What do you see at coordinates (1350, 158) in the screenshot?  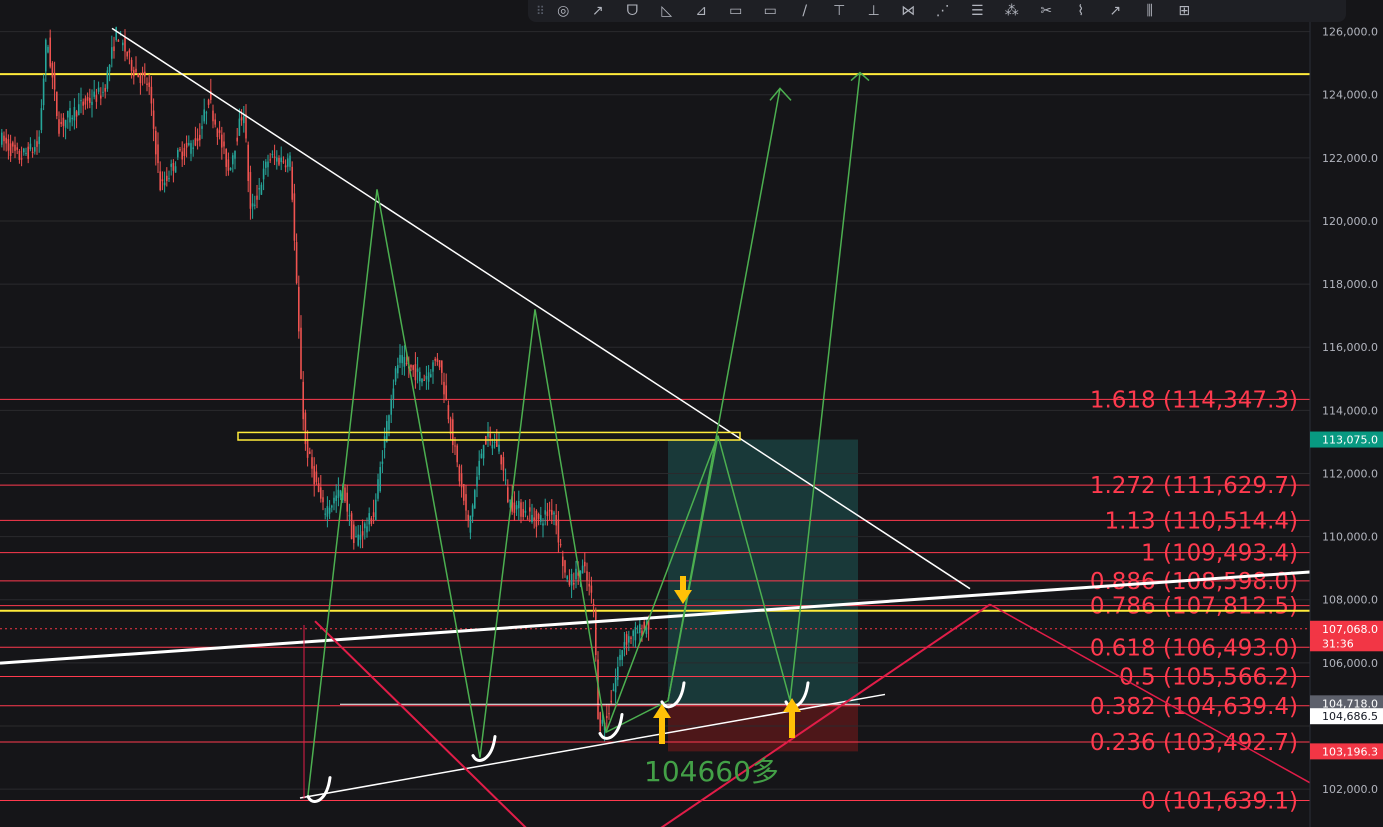 I see `axis-tick-label: 122,000.0` at bounding box center [1350, 158].